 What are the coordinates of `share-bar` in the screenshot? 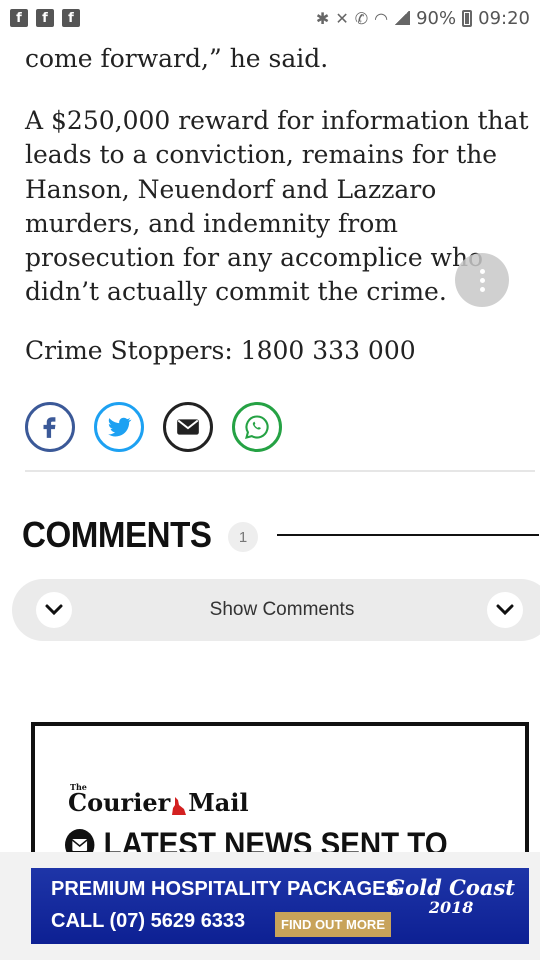 It's located at (153, 427).